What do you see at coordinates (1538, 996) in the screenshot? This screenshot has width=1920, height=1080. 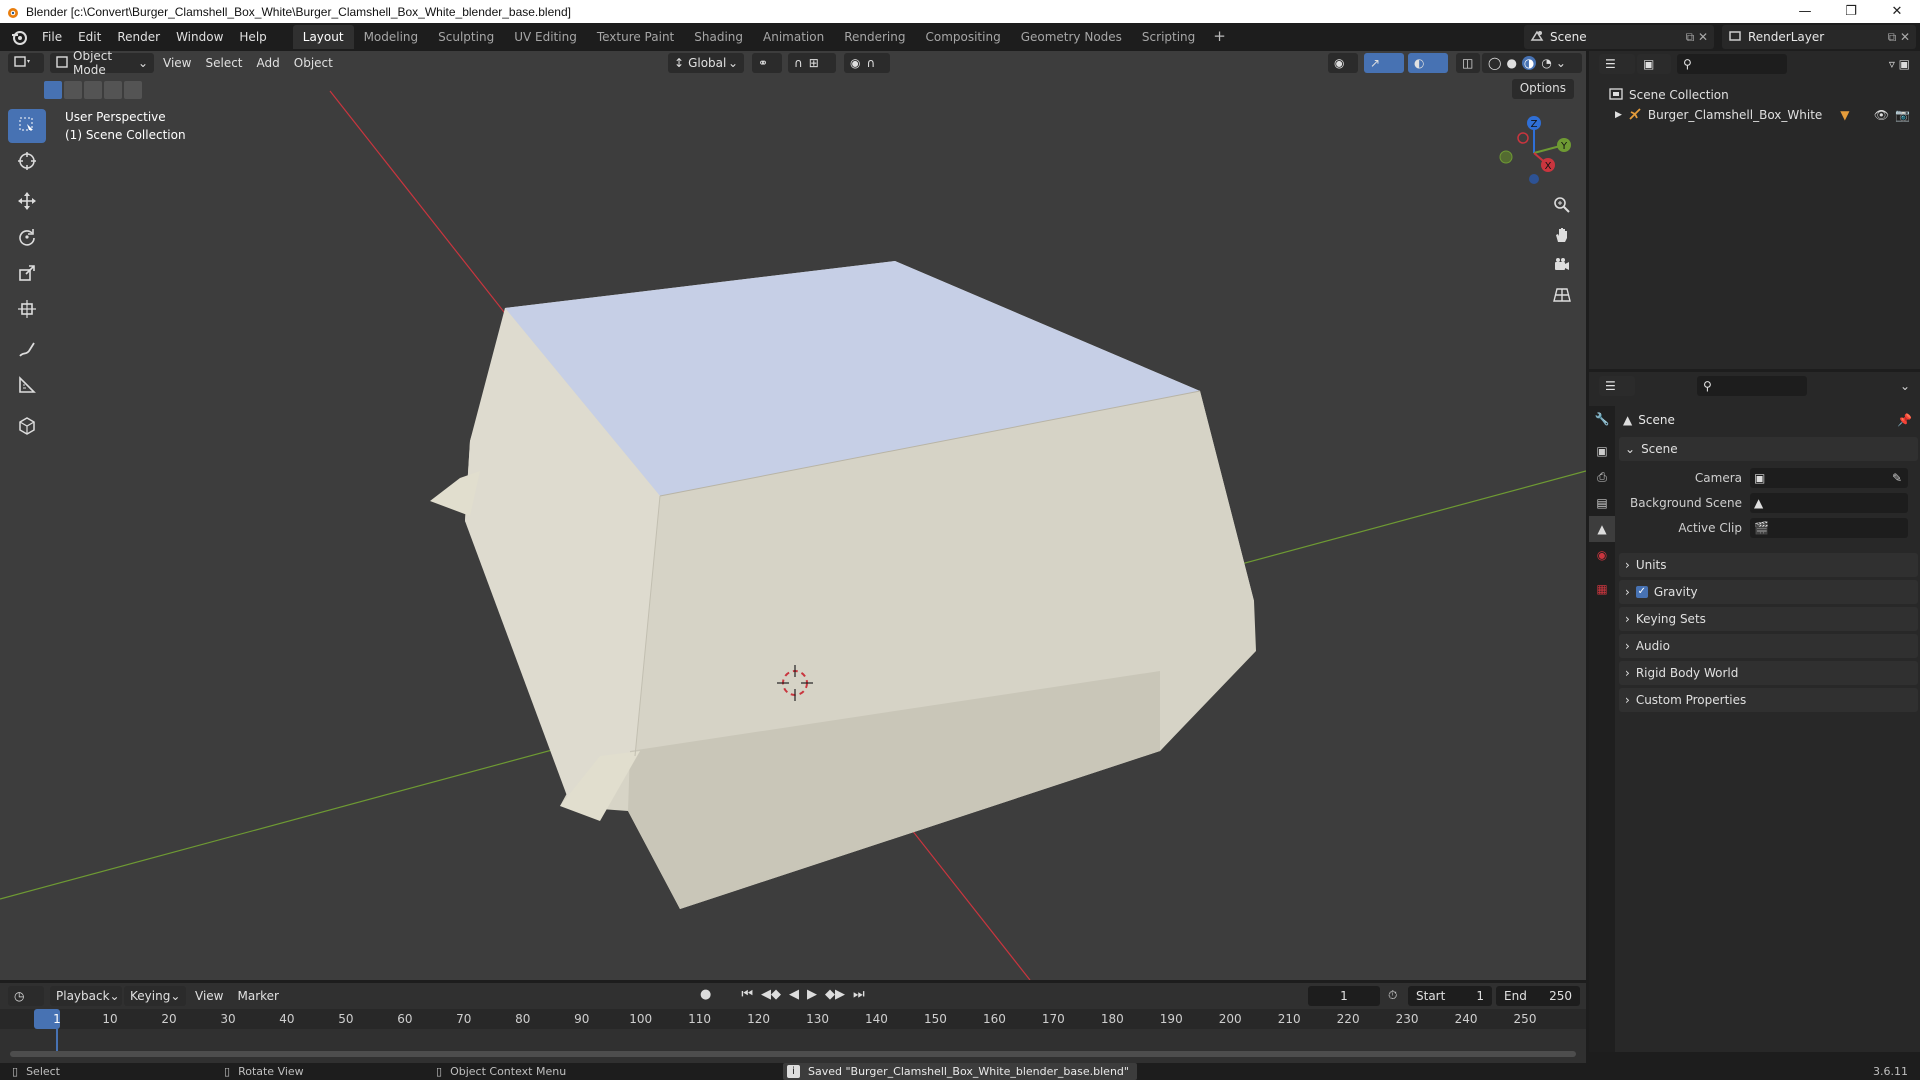 I see `end-frame-field: End 250` at bounding box center [1538, 996].